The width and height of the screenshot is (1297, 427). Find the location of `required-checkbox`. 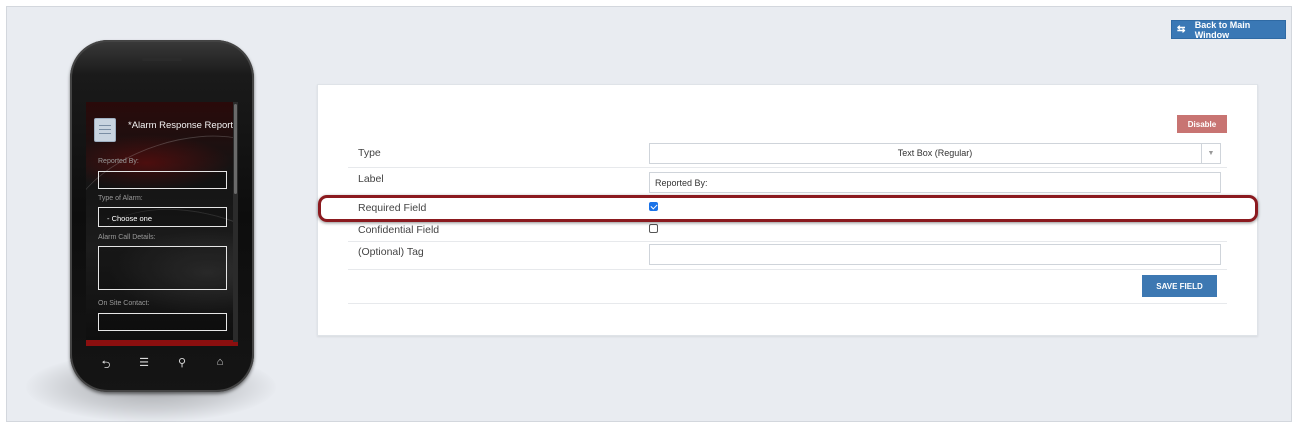

required-checkbox is located at coordinates (653, 206).